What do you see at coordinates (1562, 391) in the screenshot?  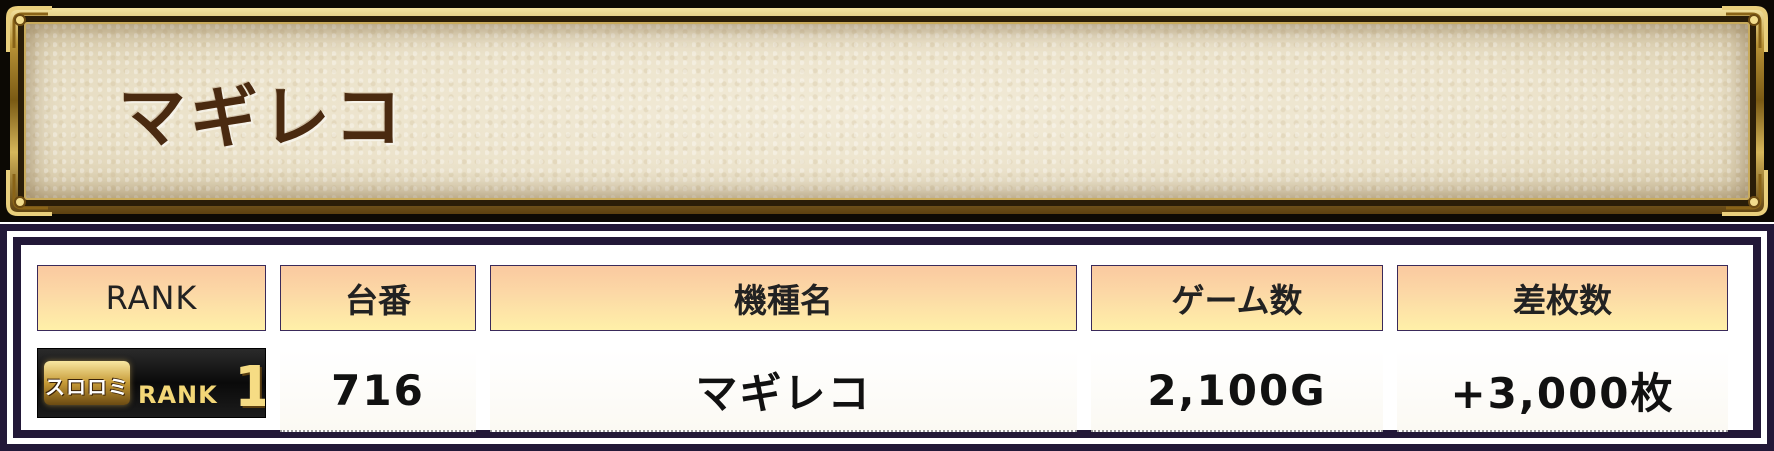 I see `cell-difference: +3,000枚` at bounding box center [1562, 391].